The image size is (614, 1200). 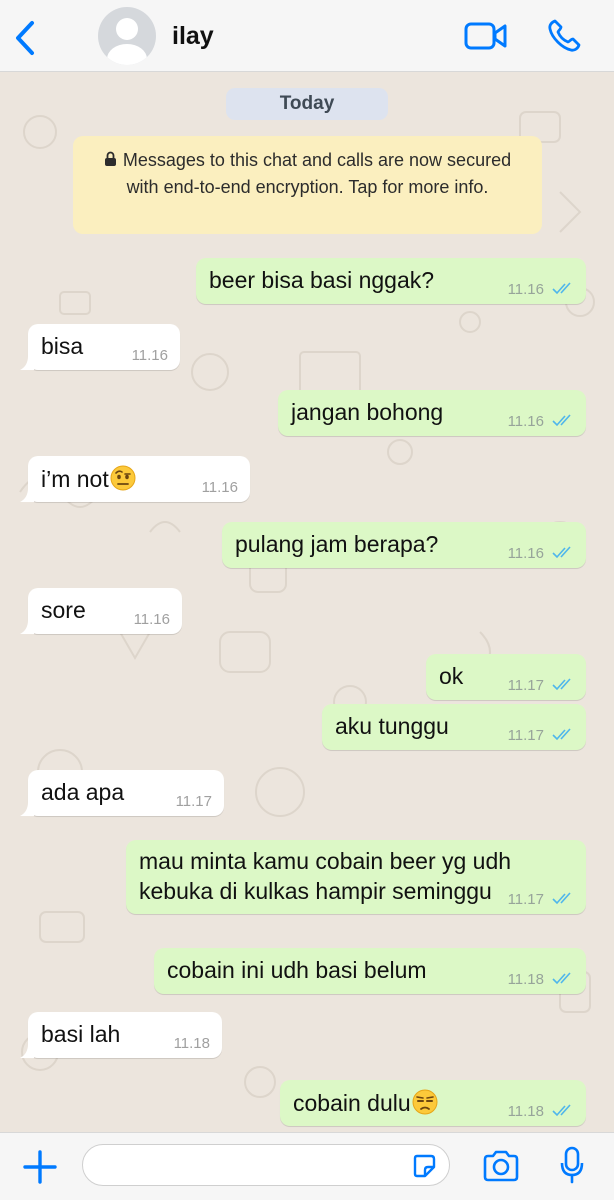 I want to click on message-incoming: ada apa 11.17, so click(x=122, y=793).